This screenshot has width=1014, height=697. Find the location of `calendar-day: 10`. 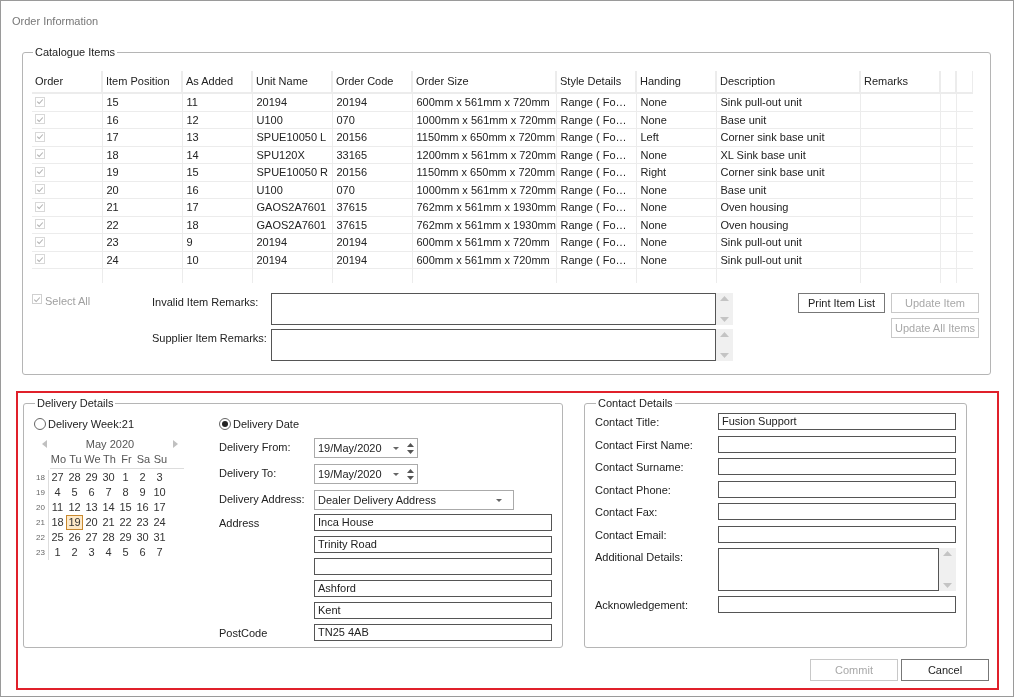

calendar-day: 10 is located at coordinates (159, 492).